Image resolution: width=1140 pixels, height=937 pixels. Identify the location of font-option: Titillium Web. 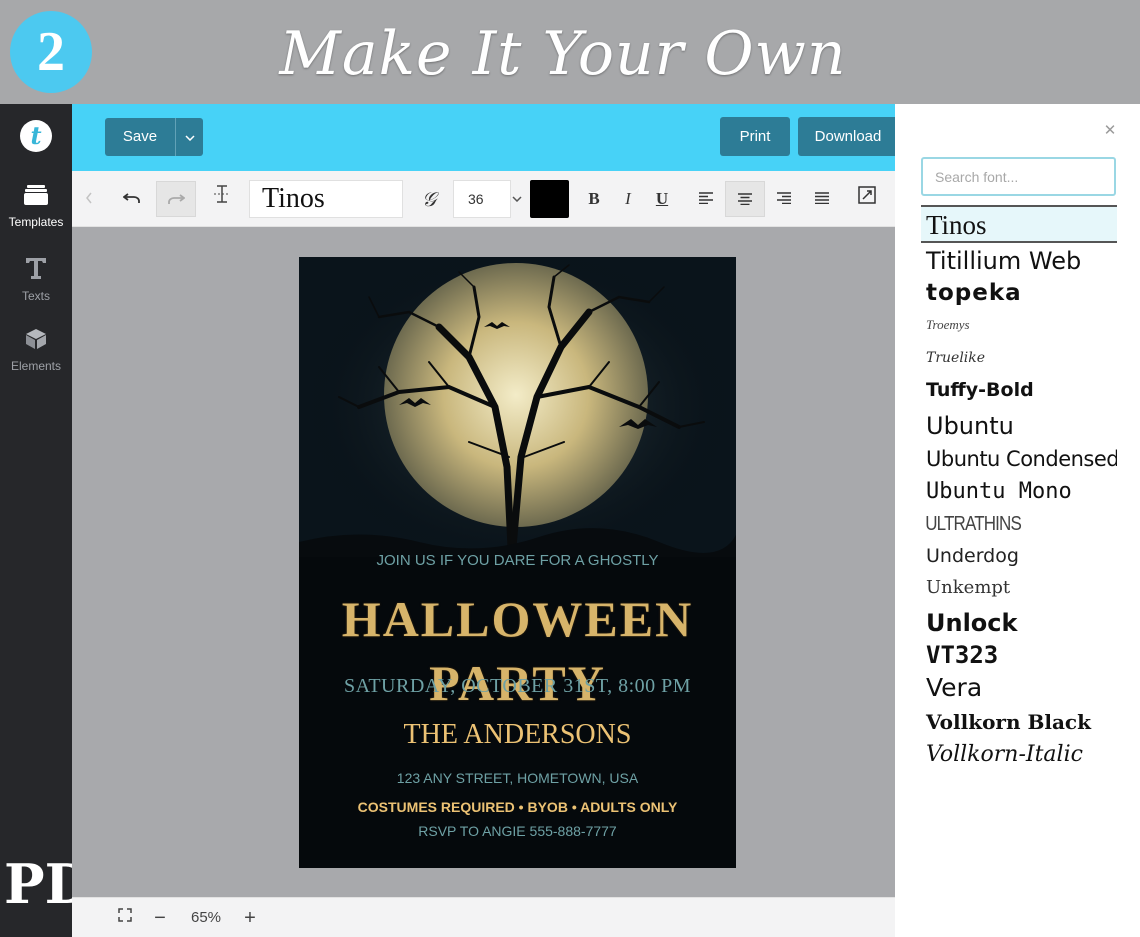
(1019, 261).